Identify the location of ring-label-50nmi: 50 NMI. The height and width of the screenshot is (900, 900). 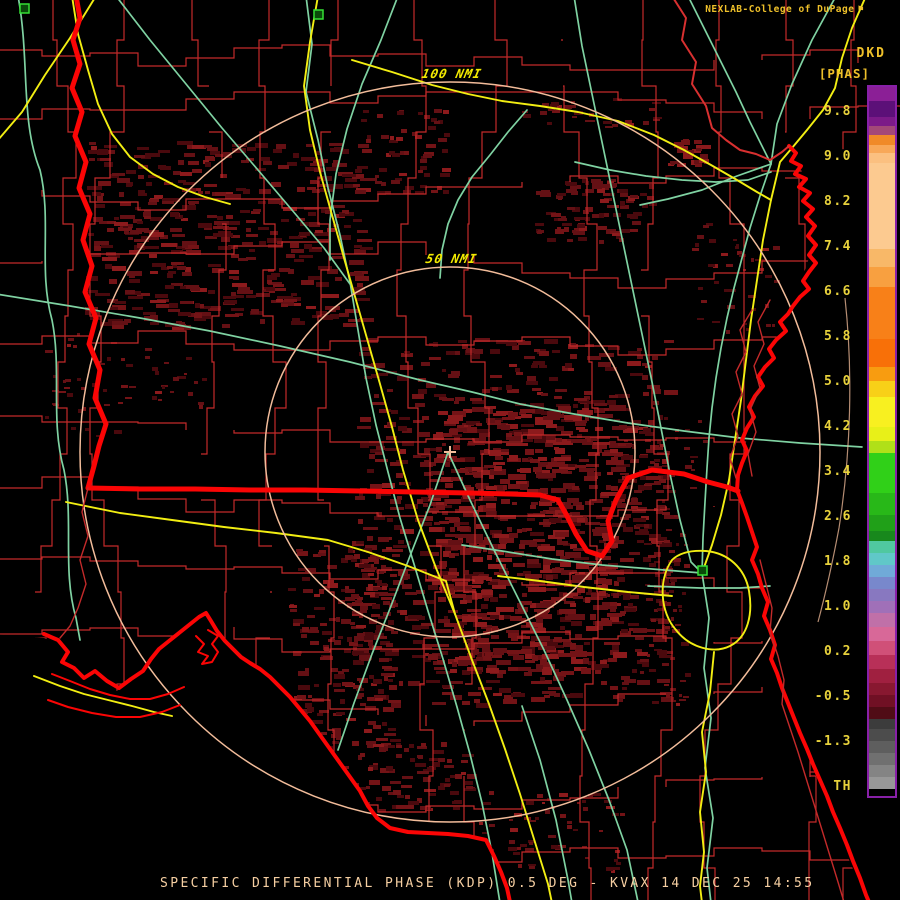
(451, 258).